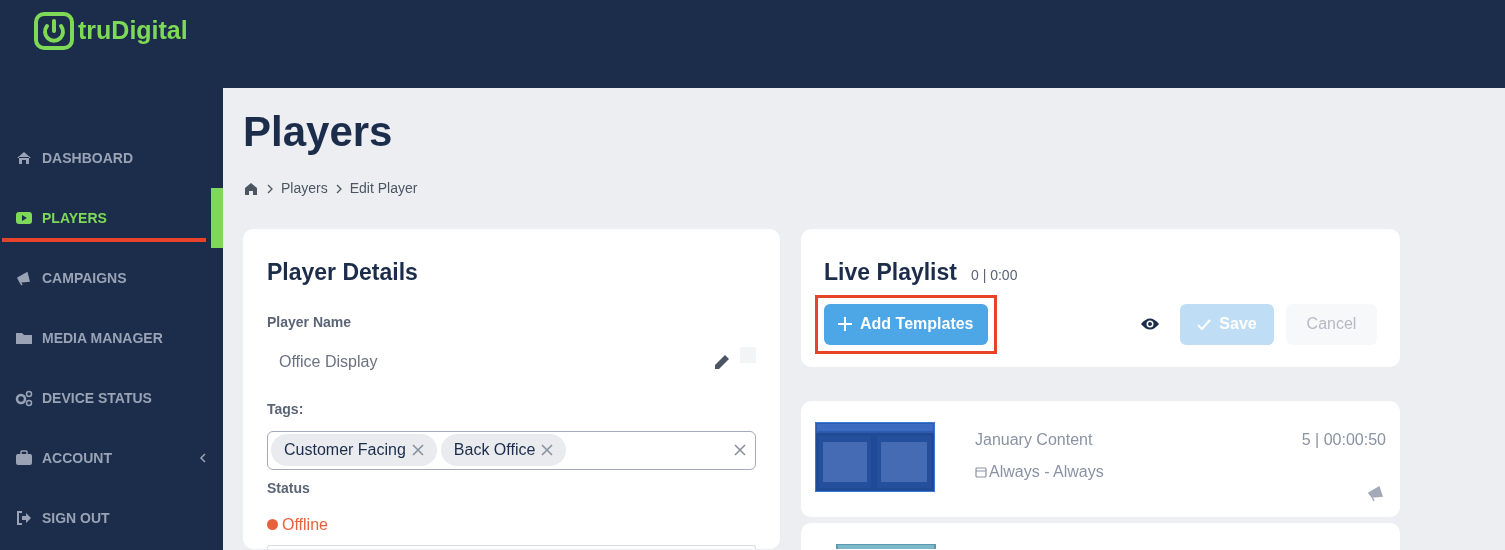 This screenshot has width=1505, height=550. Describe the element at coordinates (107, 458) in the screenshot. I see `sidebar-item: ACCOUNT` at that location.